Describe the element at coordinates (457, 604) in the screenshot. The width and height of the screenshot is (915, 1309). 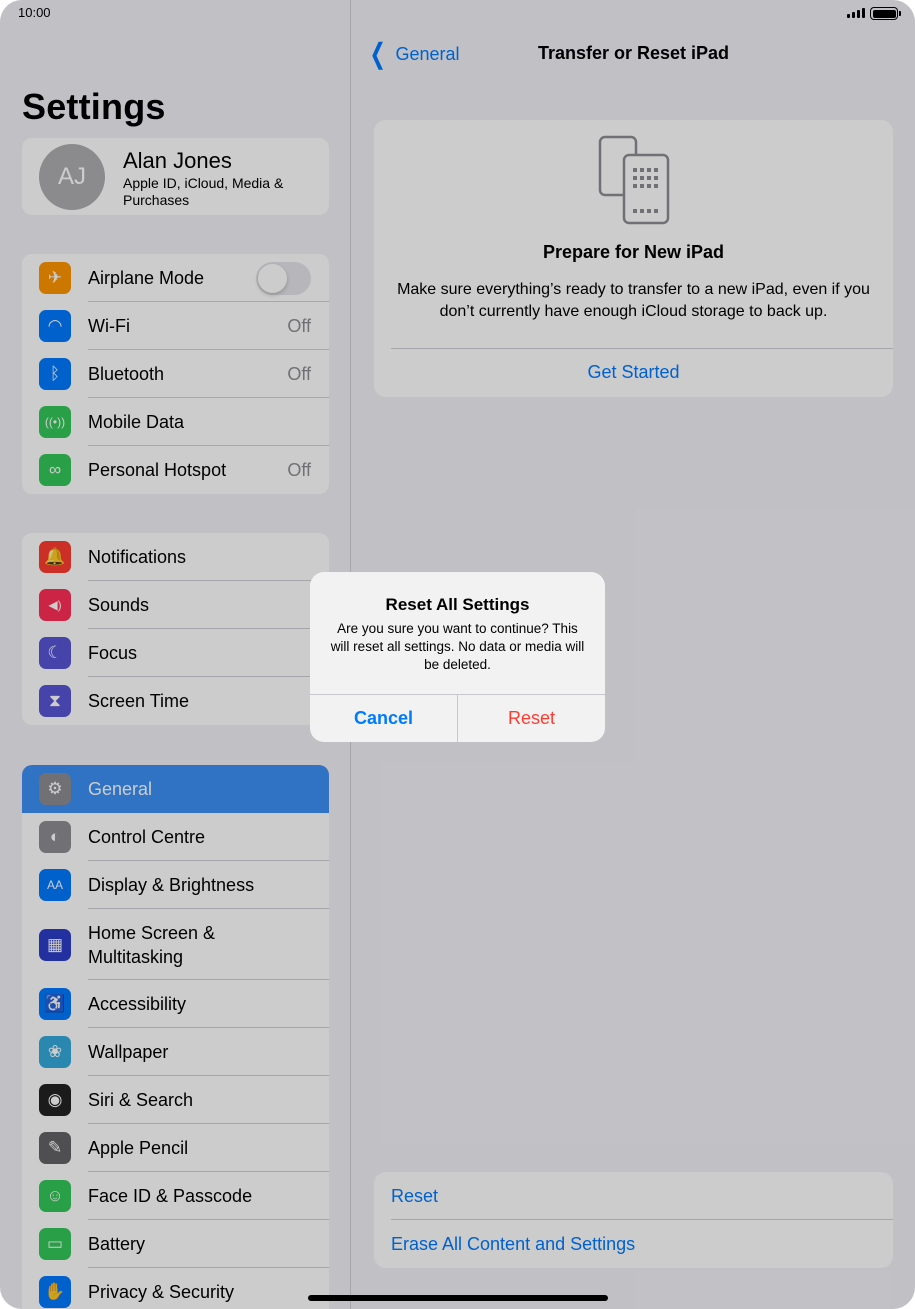
I see `alert-title: Reset All Settings` at that location.